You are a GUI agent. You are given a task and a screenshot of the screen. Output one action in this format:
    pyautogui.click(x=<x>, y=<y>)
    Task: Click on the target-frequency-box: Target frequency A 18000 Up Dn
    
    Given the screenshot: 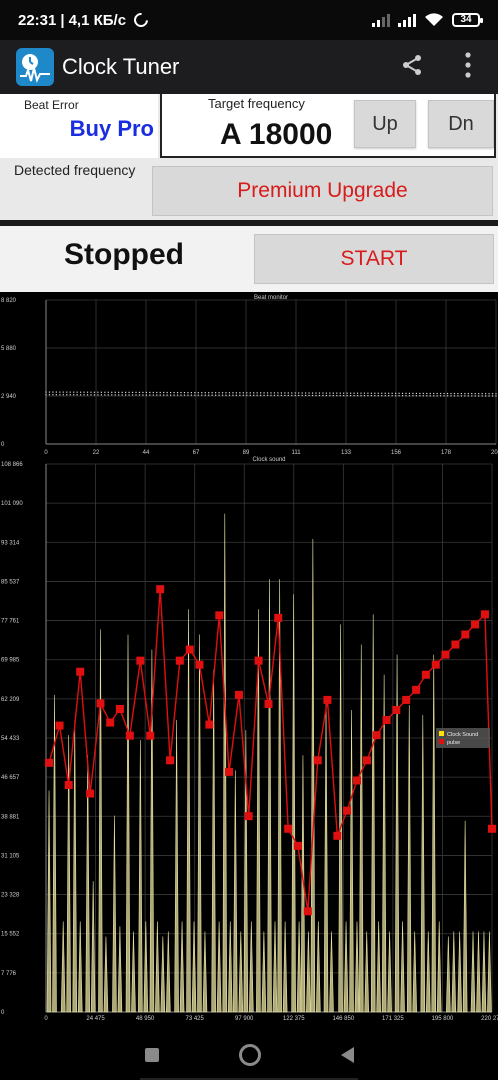 What is the action you would take?
    pyautogui.click(x=328, y=126)
    